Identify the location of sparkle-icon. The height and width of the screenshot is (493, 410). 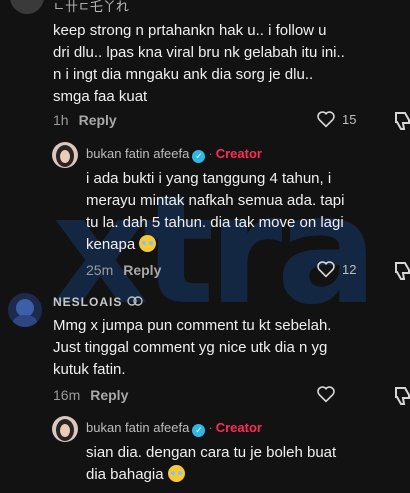
(134, 301).